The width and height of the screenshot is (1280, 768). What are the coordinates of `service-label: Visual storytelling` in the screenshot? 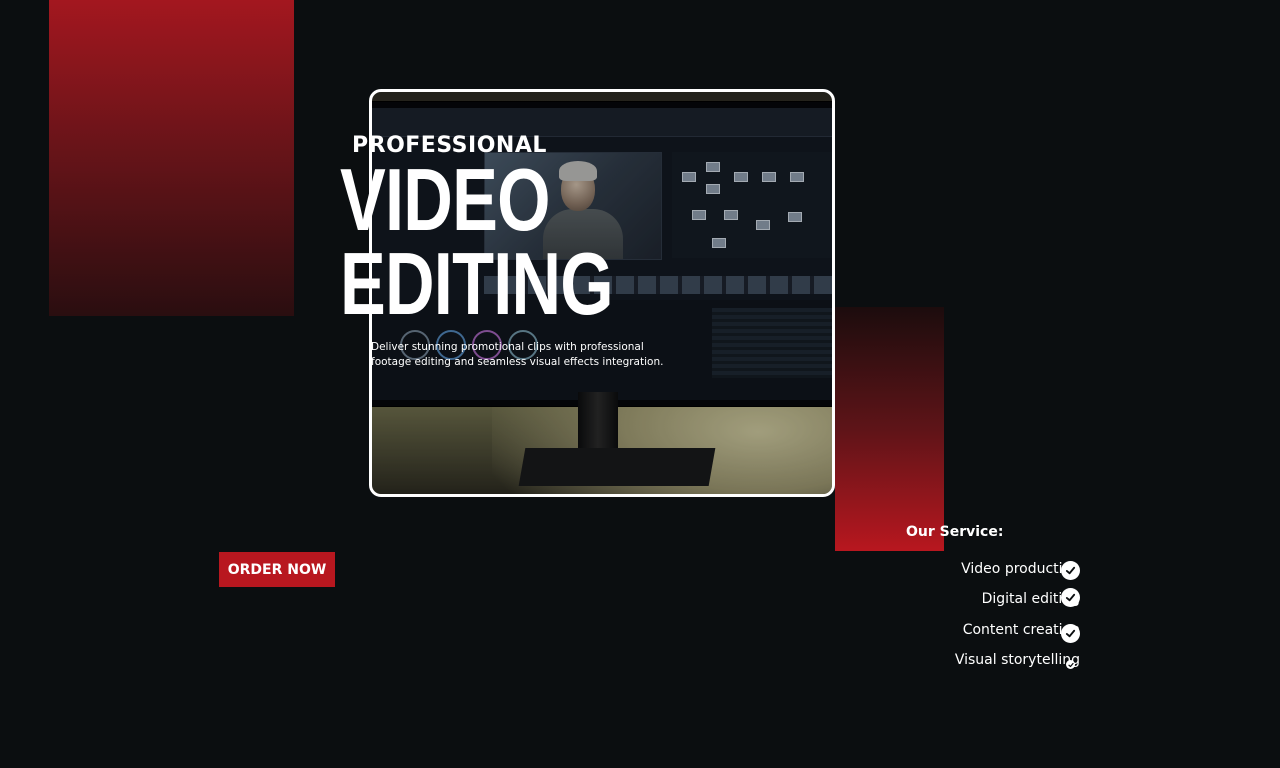 It's located at (1017, 660).